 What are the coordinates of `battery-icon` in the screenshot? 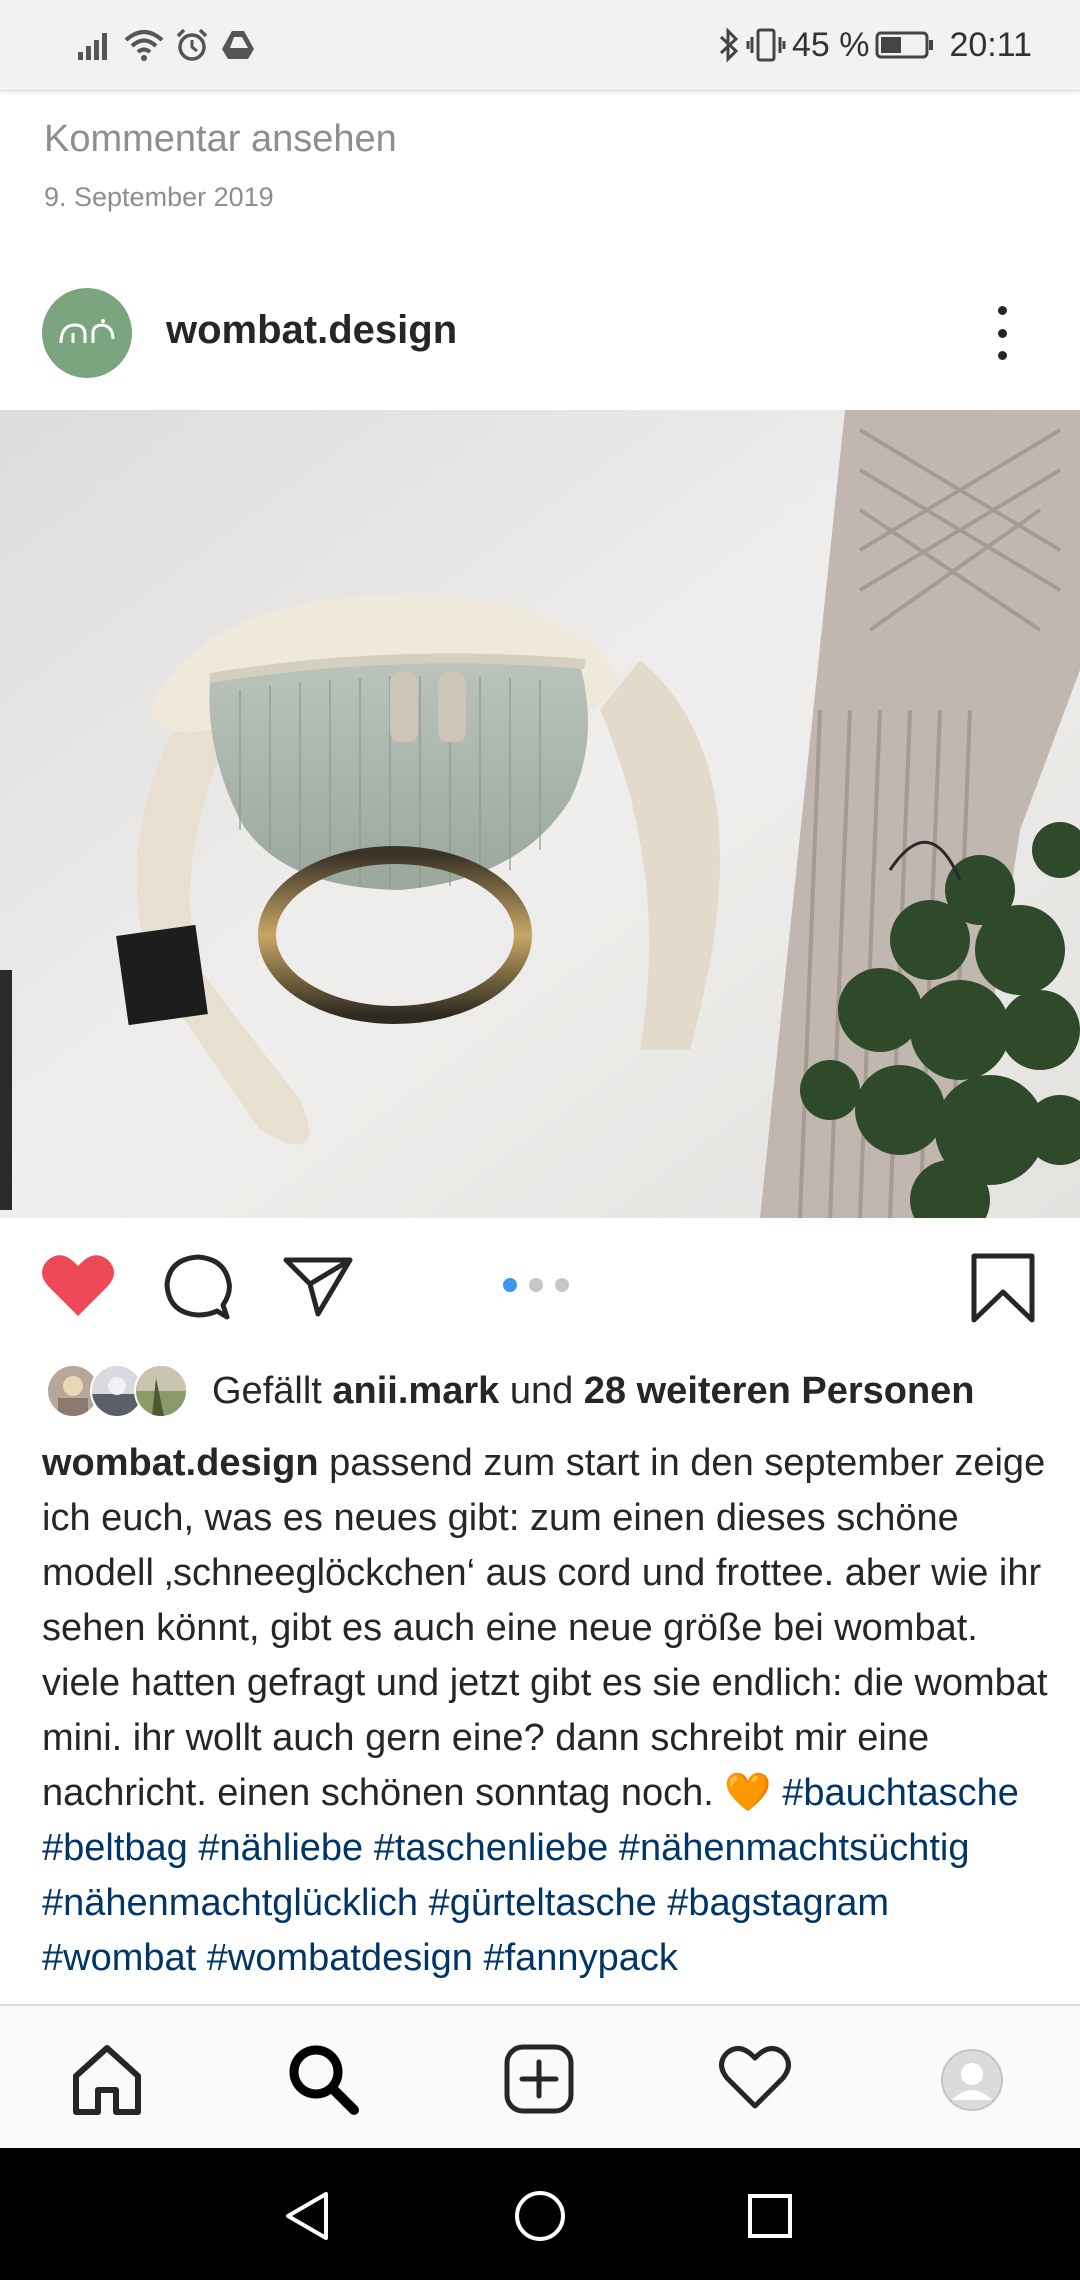 It's located at (904, 45).